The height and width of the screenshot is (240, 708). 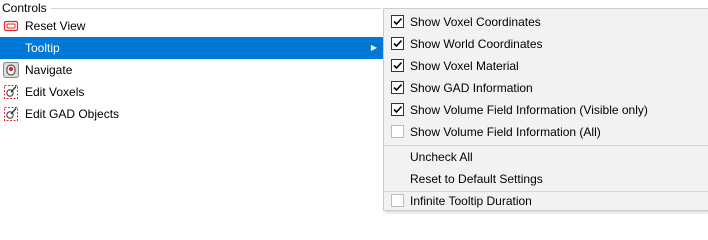 I want to click on edit-gad-objects-icon, so click(x=11, y=114).